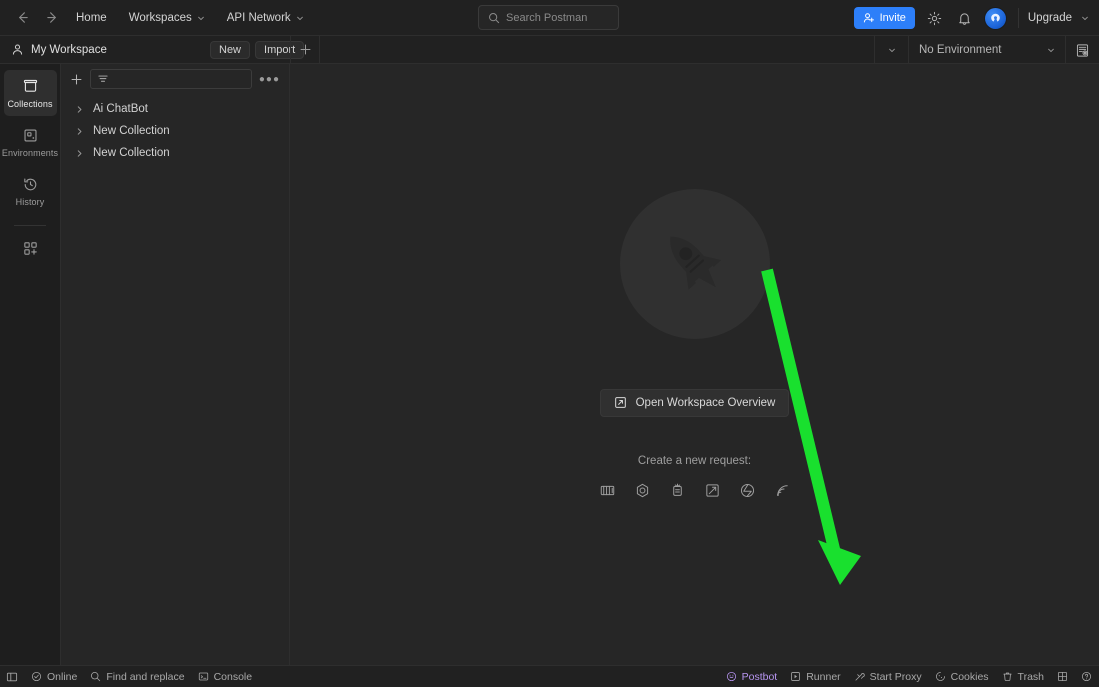 The image size is (1099, 687). I want to click on sidebar-item-environments: Environments, so click(30, 142).